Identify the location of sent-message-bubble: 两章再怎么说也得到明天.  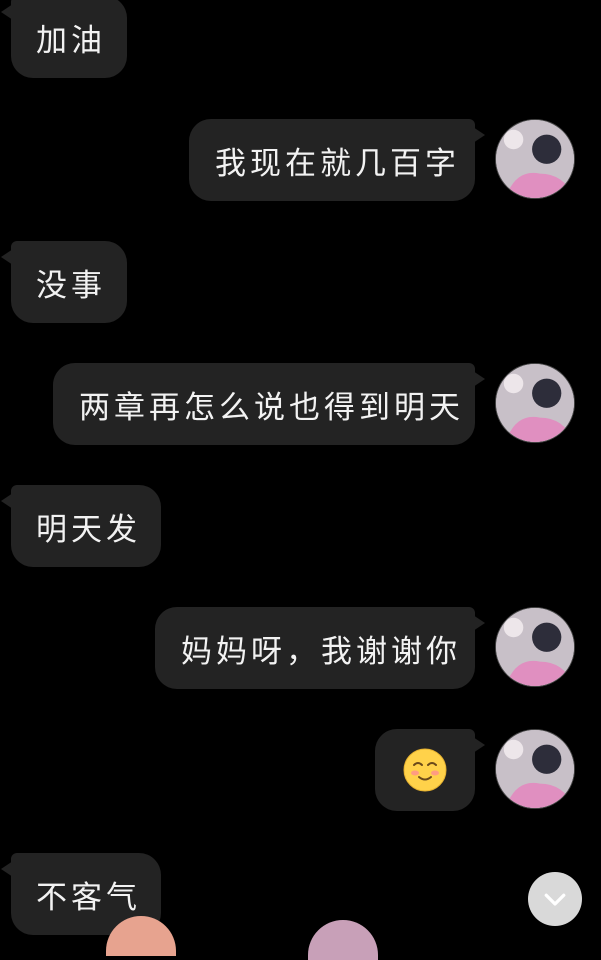
(269, 404).